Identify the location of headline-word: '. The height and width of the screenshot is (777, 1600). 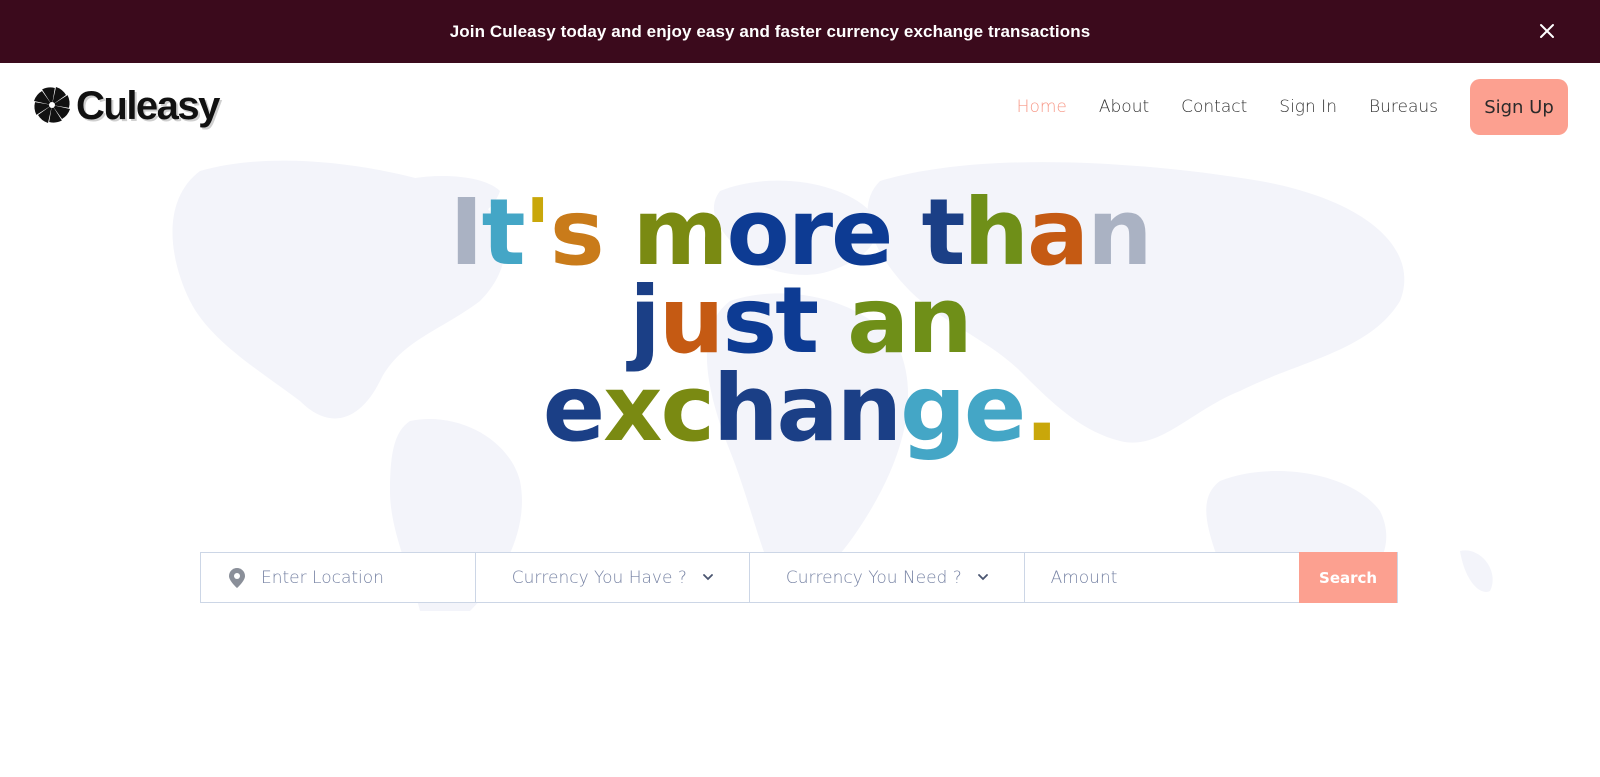
(537, 232).